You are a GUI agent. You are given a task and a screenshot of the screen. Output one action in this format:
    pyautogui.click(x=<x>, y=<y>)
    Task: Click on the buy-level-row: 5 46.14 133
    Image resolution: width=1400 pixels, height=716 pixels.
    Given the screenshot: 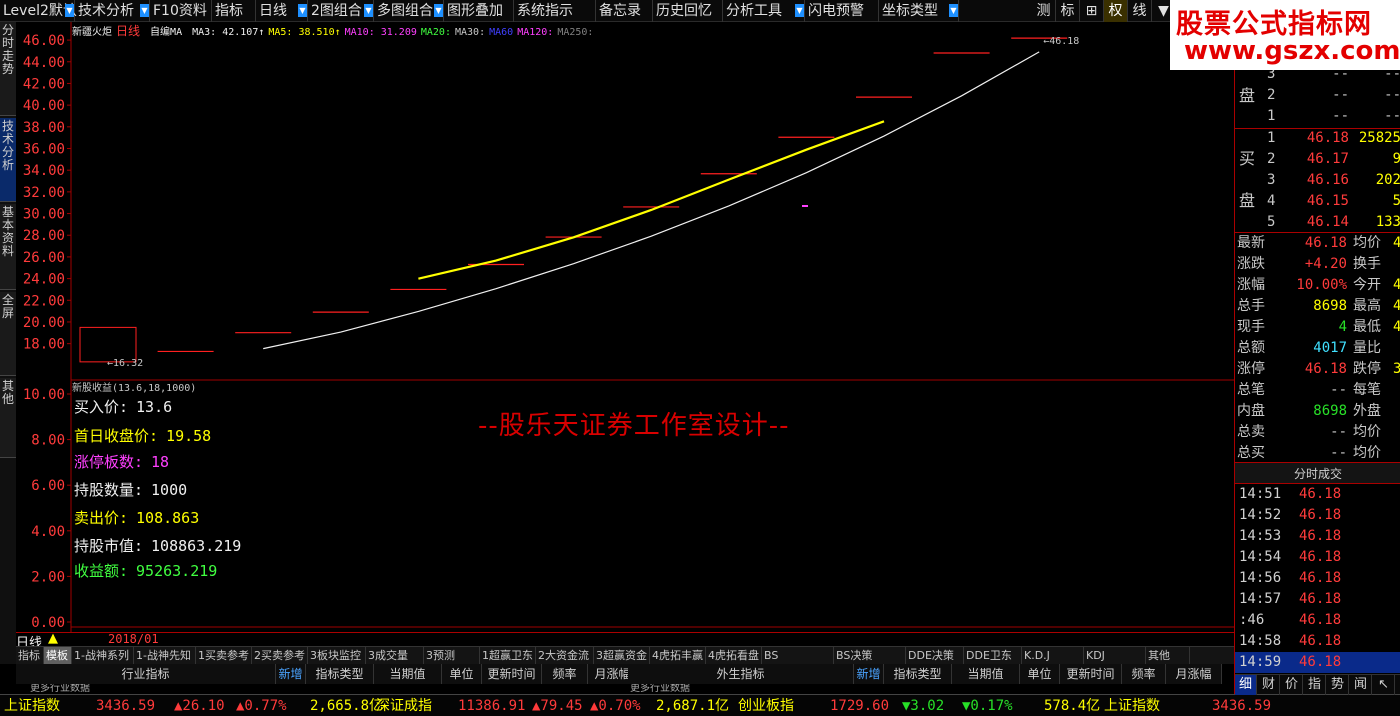 What is the action you would take?
    pyautogui.click(x=1317, y=222)
    